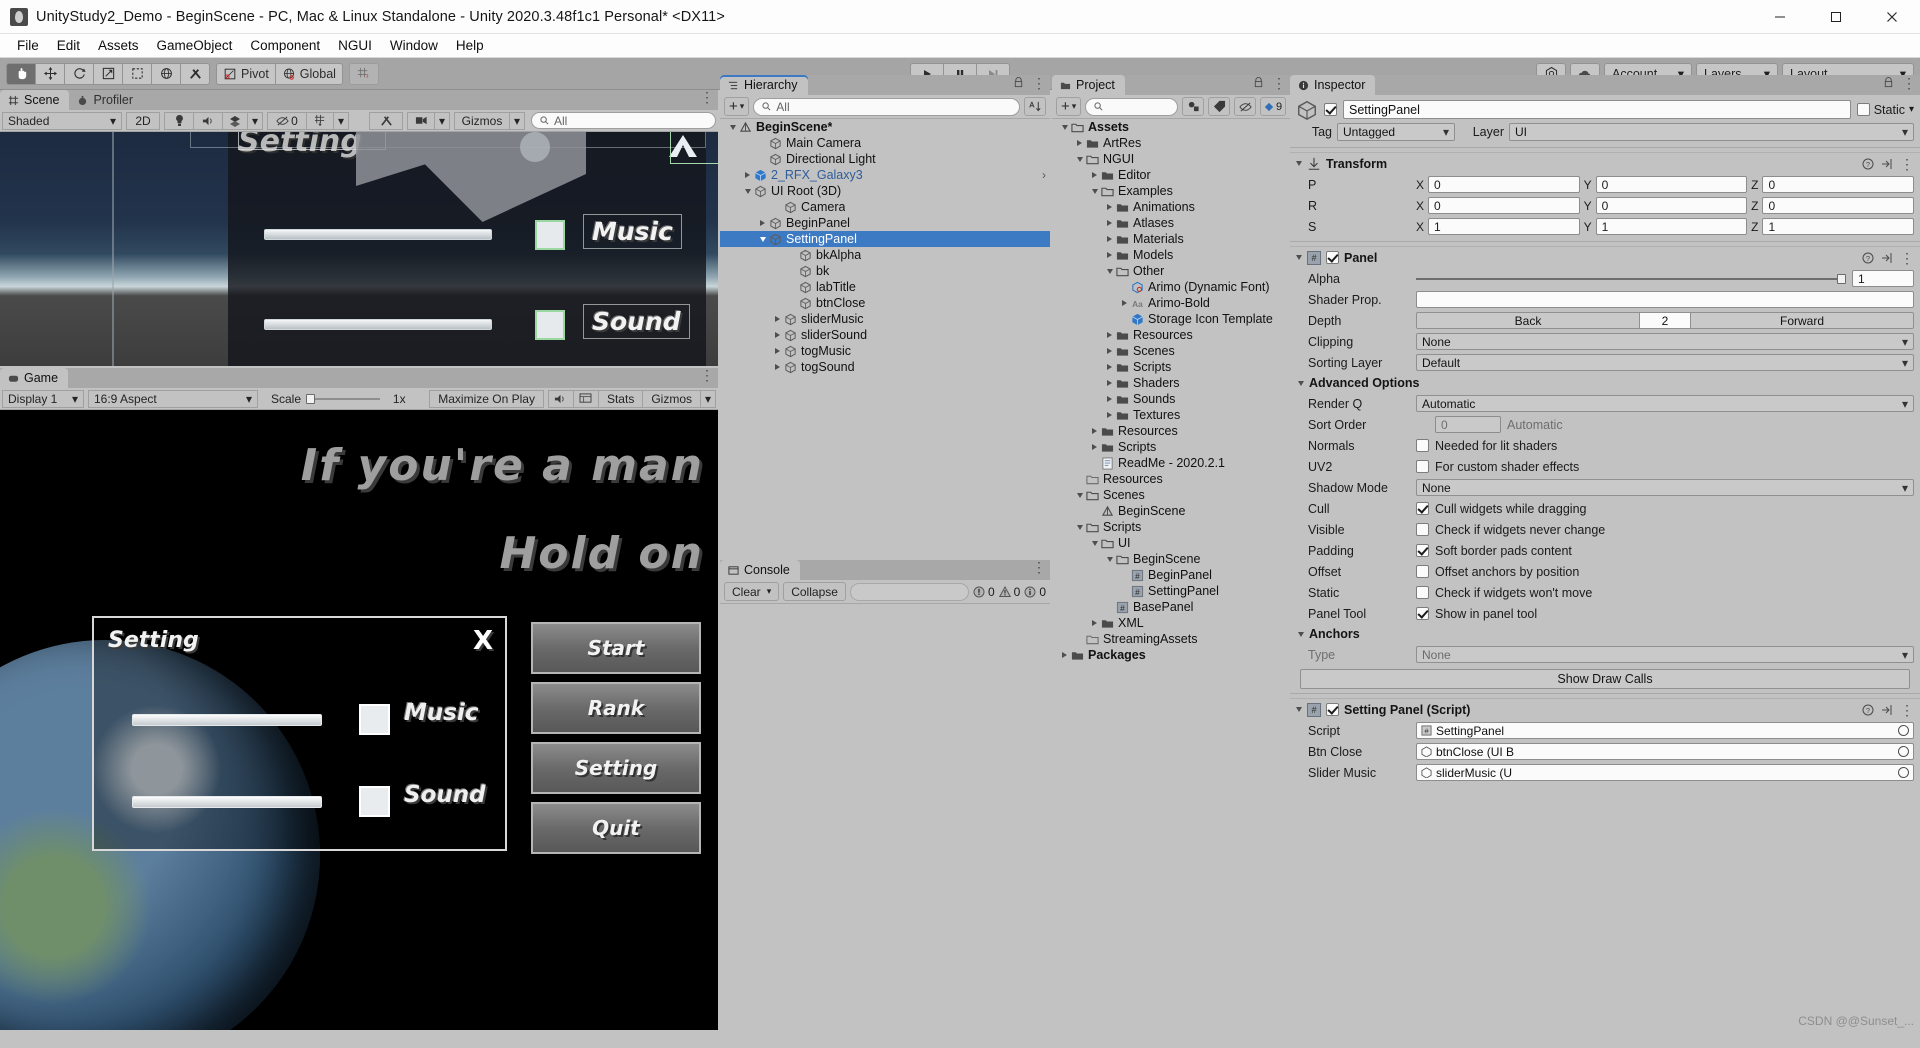 The image size is (1920, 1048). What do you see at coordinates (1171, 335) in the screenshot?
I see `project-item-row: Resources` at bounding box center [1171, 335].